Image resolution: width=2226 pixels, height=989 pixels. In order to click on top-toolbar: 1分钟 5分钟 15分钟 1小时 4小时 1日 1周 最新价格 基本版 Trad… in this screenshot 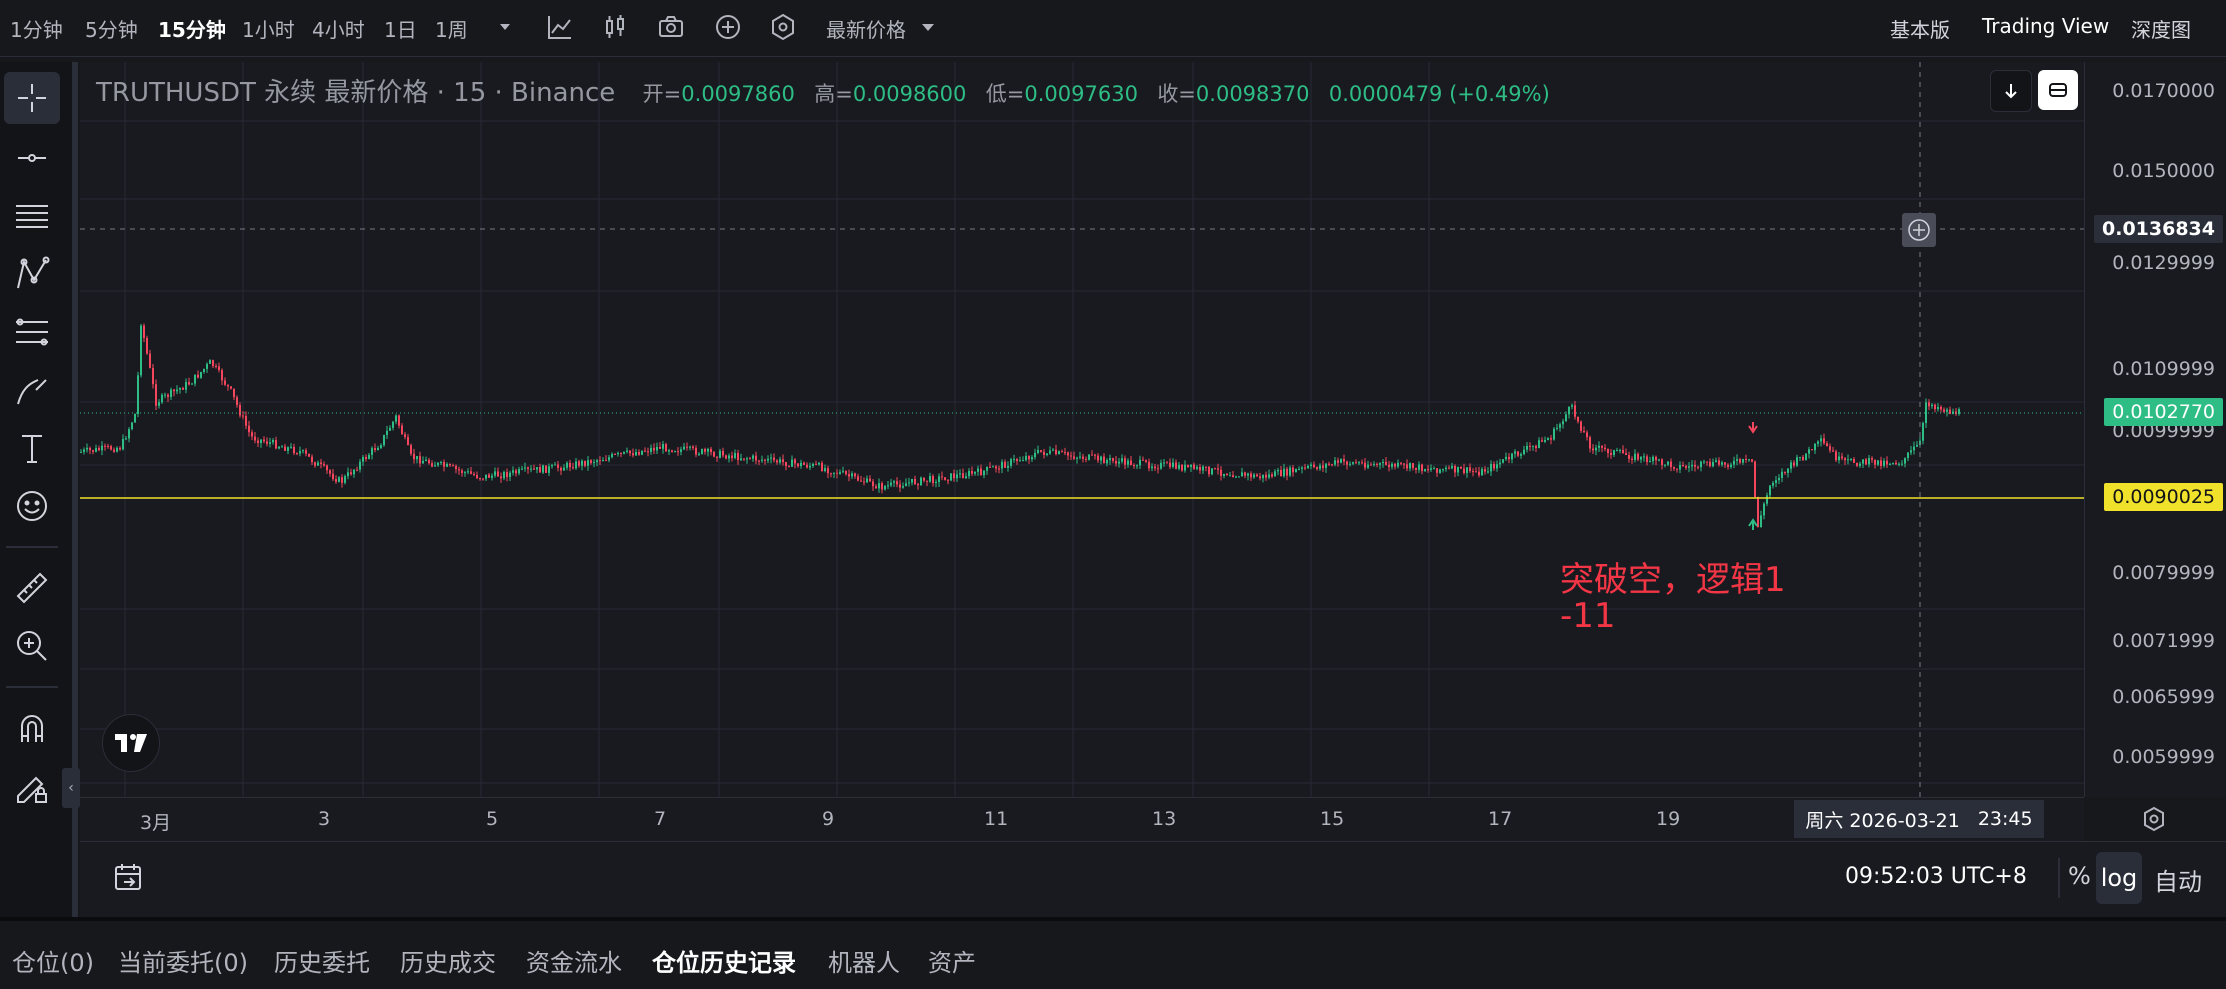, I will do `click(1113, 28)`.